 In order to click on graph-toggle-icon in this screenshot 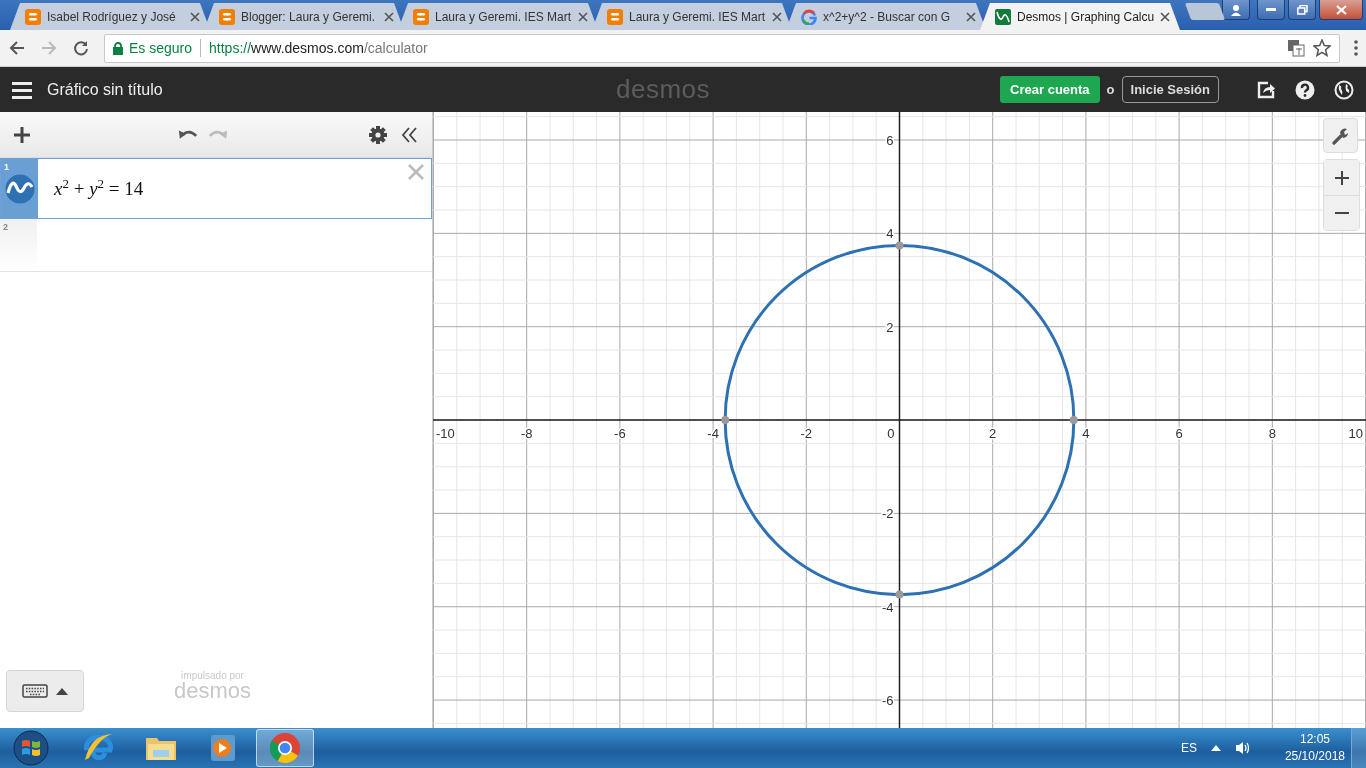, I will do `click(19, 189)`.